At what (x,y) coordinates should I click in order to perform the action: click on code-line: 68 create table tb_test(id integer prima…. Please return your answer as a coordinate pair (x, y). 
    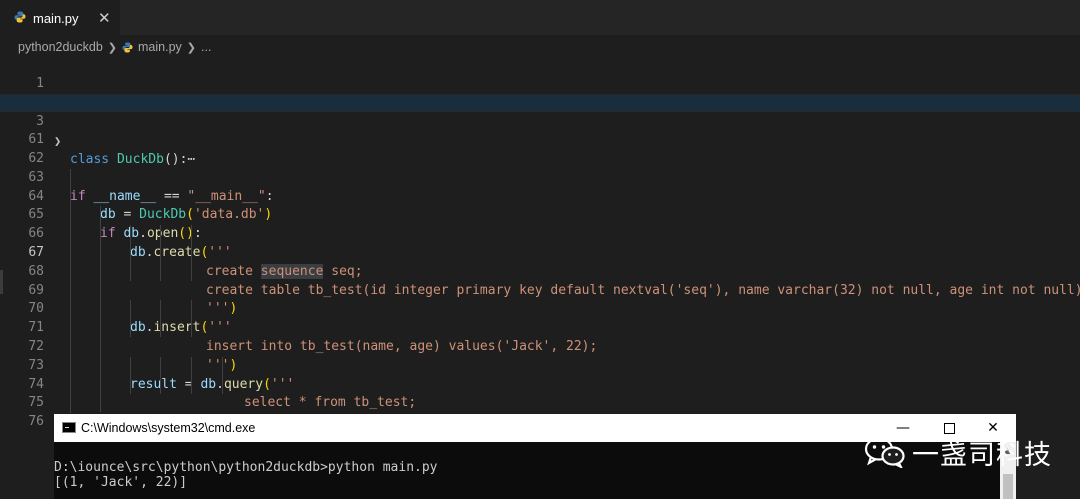
    Looking at the image, I should click on (540, 271).